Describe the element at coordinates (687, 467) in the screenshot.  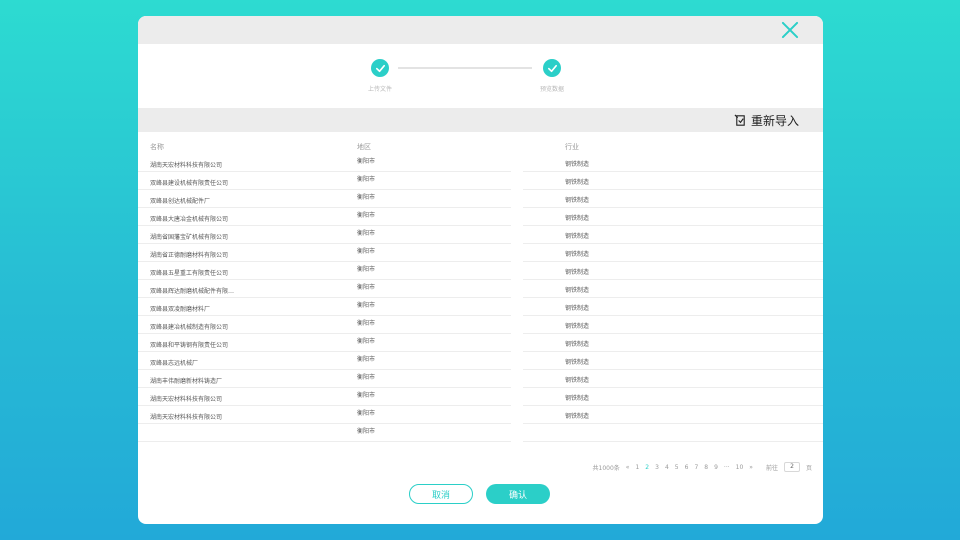
I see `page-6: 6` at that location.